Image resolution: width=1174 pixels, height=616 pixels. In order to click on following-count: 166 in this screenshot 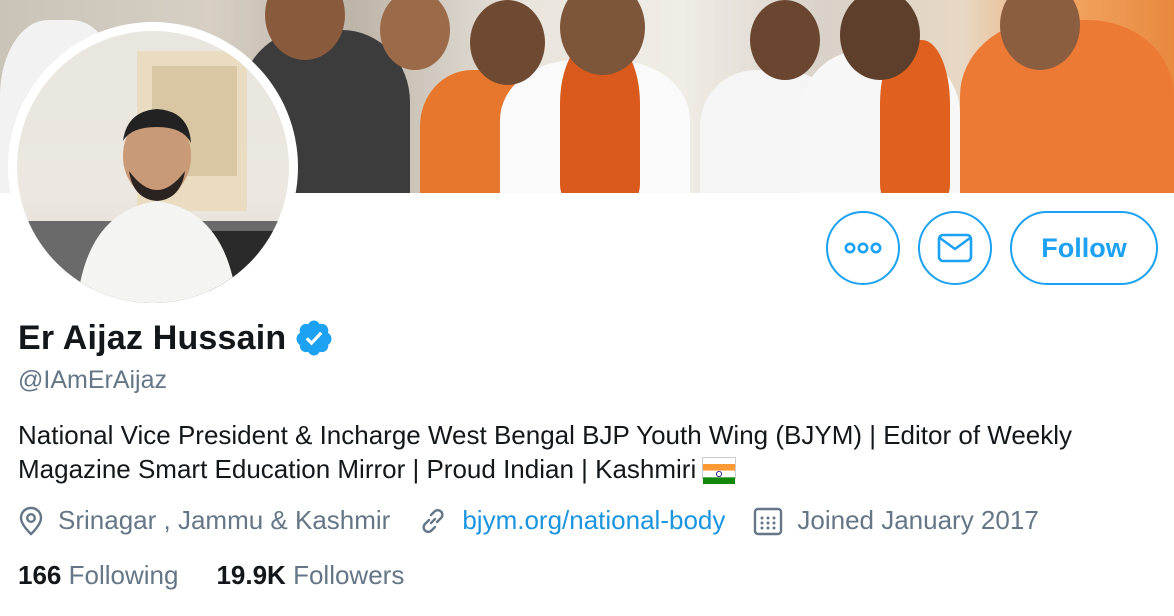, I will do `click(40, 575)`.